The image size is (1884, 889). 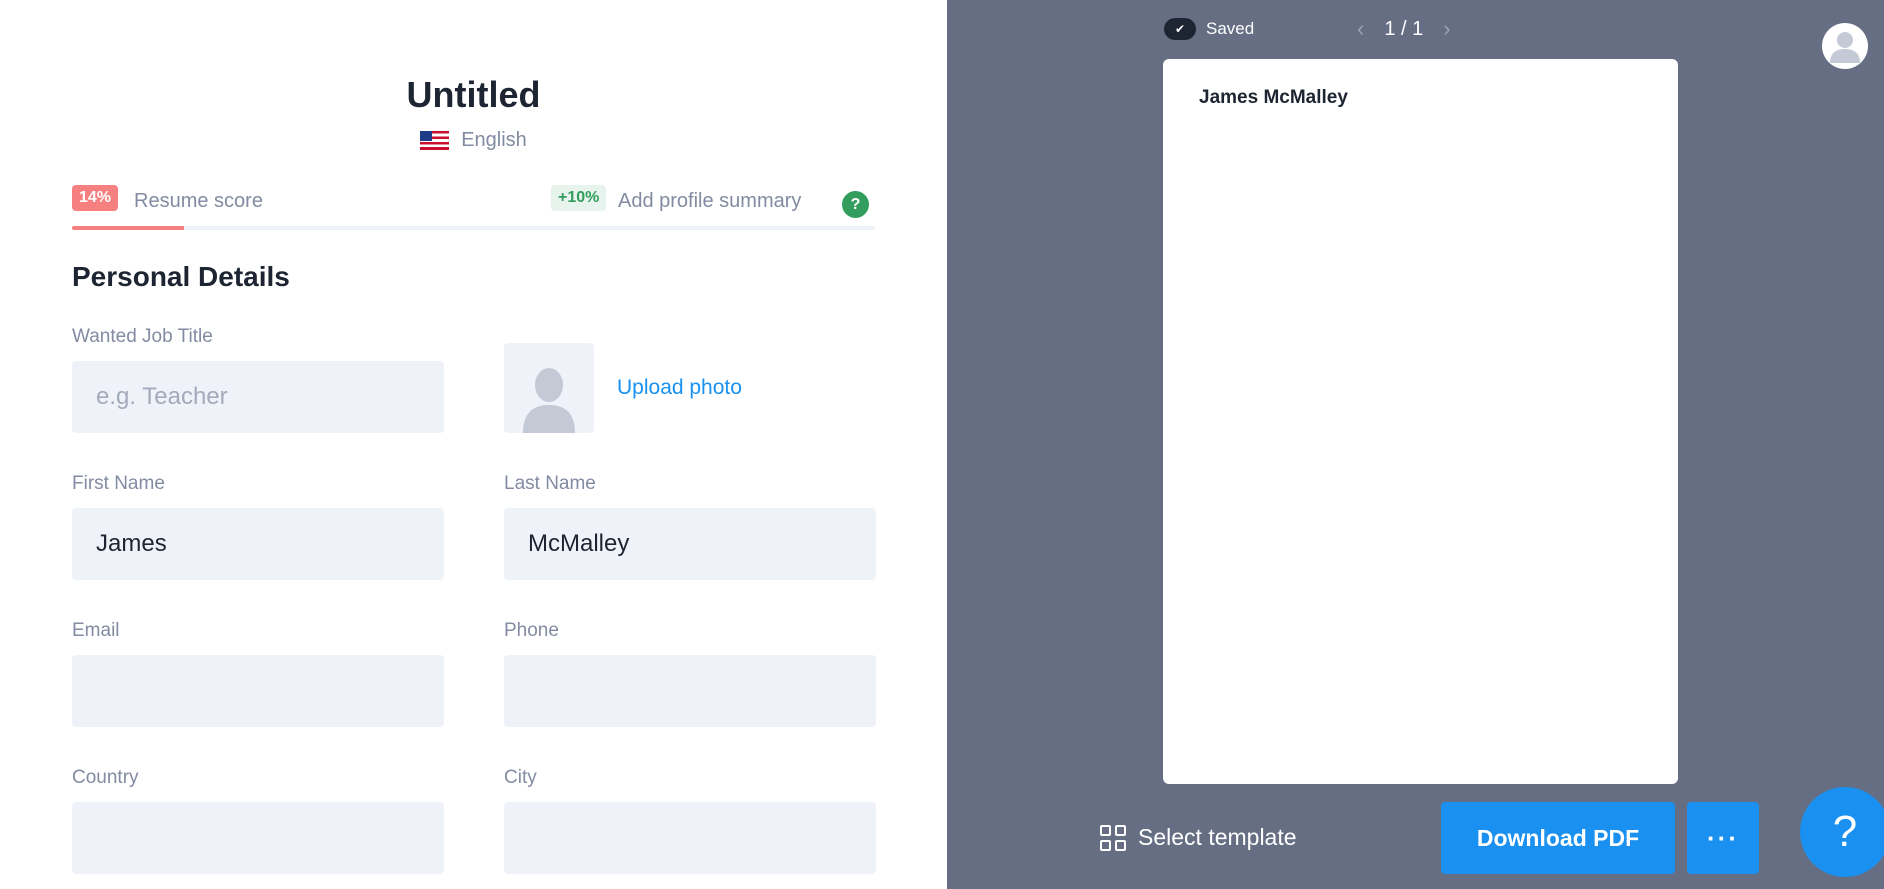 I want to click on save-status: ✔ Saved, so click(x=1209, y=29).